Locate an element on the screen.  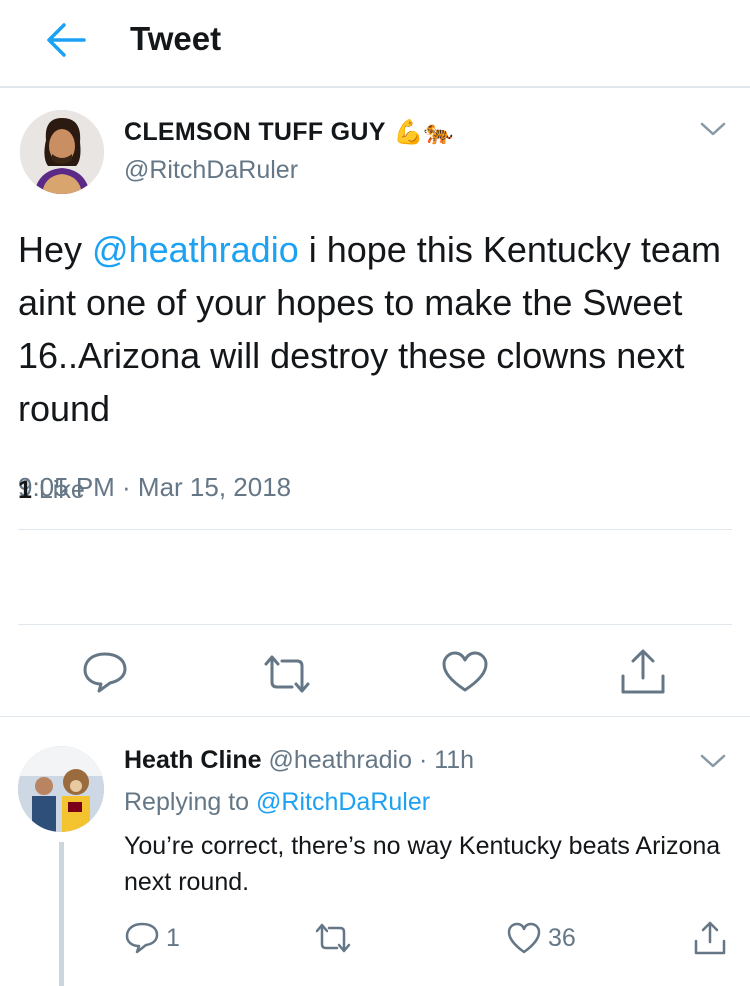
replying-to: Replying to @RitchDaRuler is located at coordinates (277, 802).